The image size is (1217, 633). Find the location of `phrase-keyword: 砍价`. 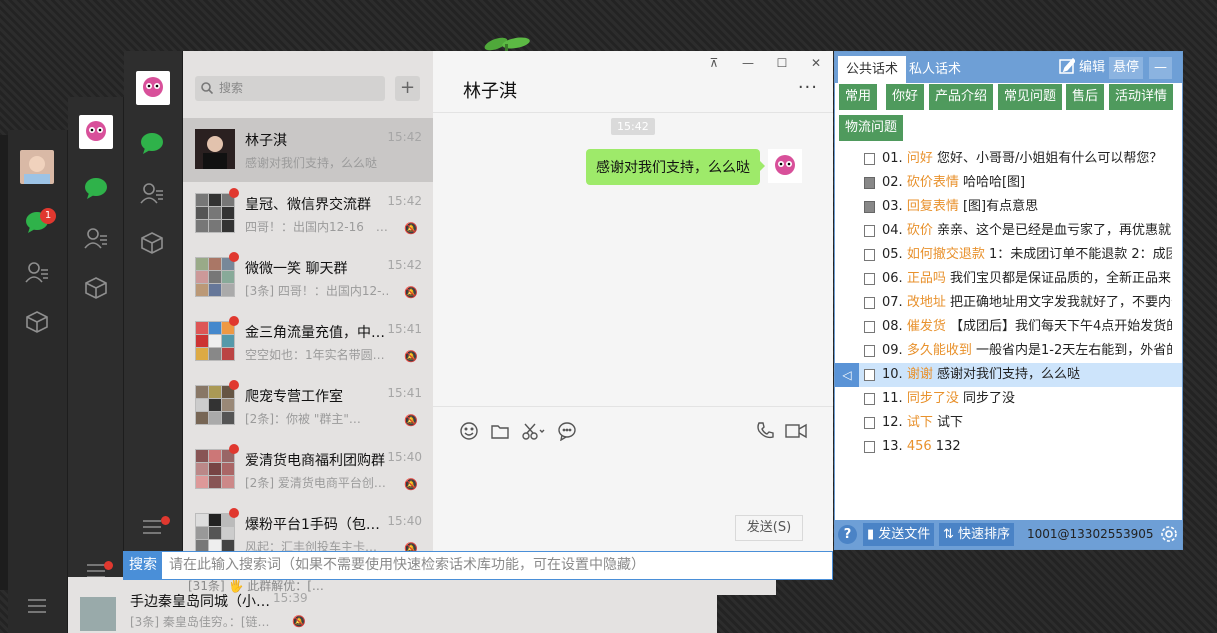

phrase-keyword: 砍价 is located at coordinates (919, 230).